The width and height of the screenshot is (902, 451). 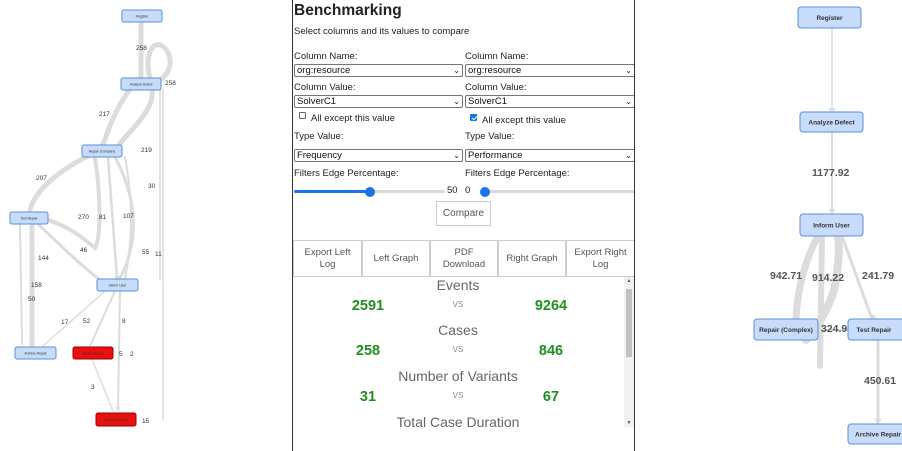 I want to click on edge-label: 107, so click(x=128, y=216).